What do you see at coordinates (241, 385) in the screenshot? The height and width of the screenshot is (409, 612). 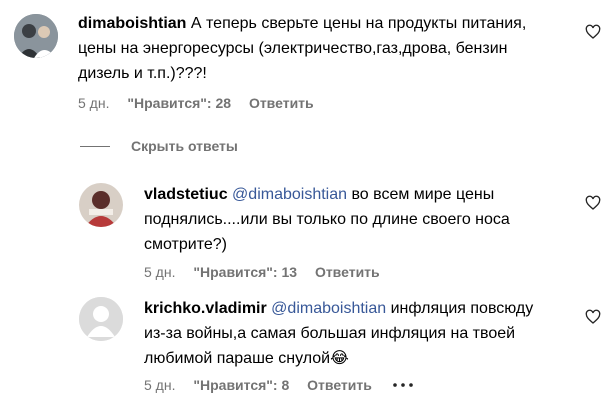 I see `likes-count: "Нравится": 8` at bounding box center [241, 385].